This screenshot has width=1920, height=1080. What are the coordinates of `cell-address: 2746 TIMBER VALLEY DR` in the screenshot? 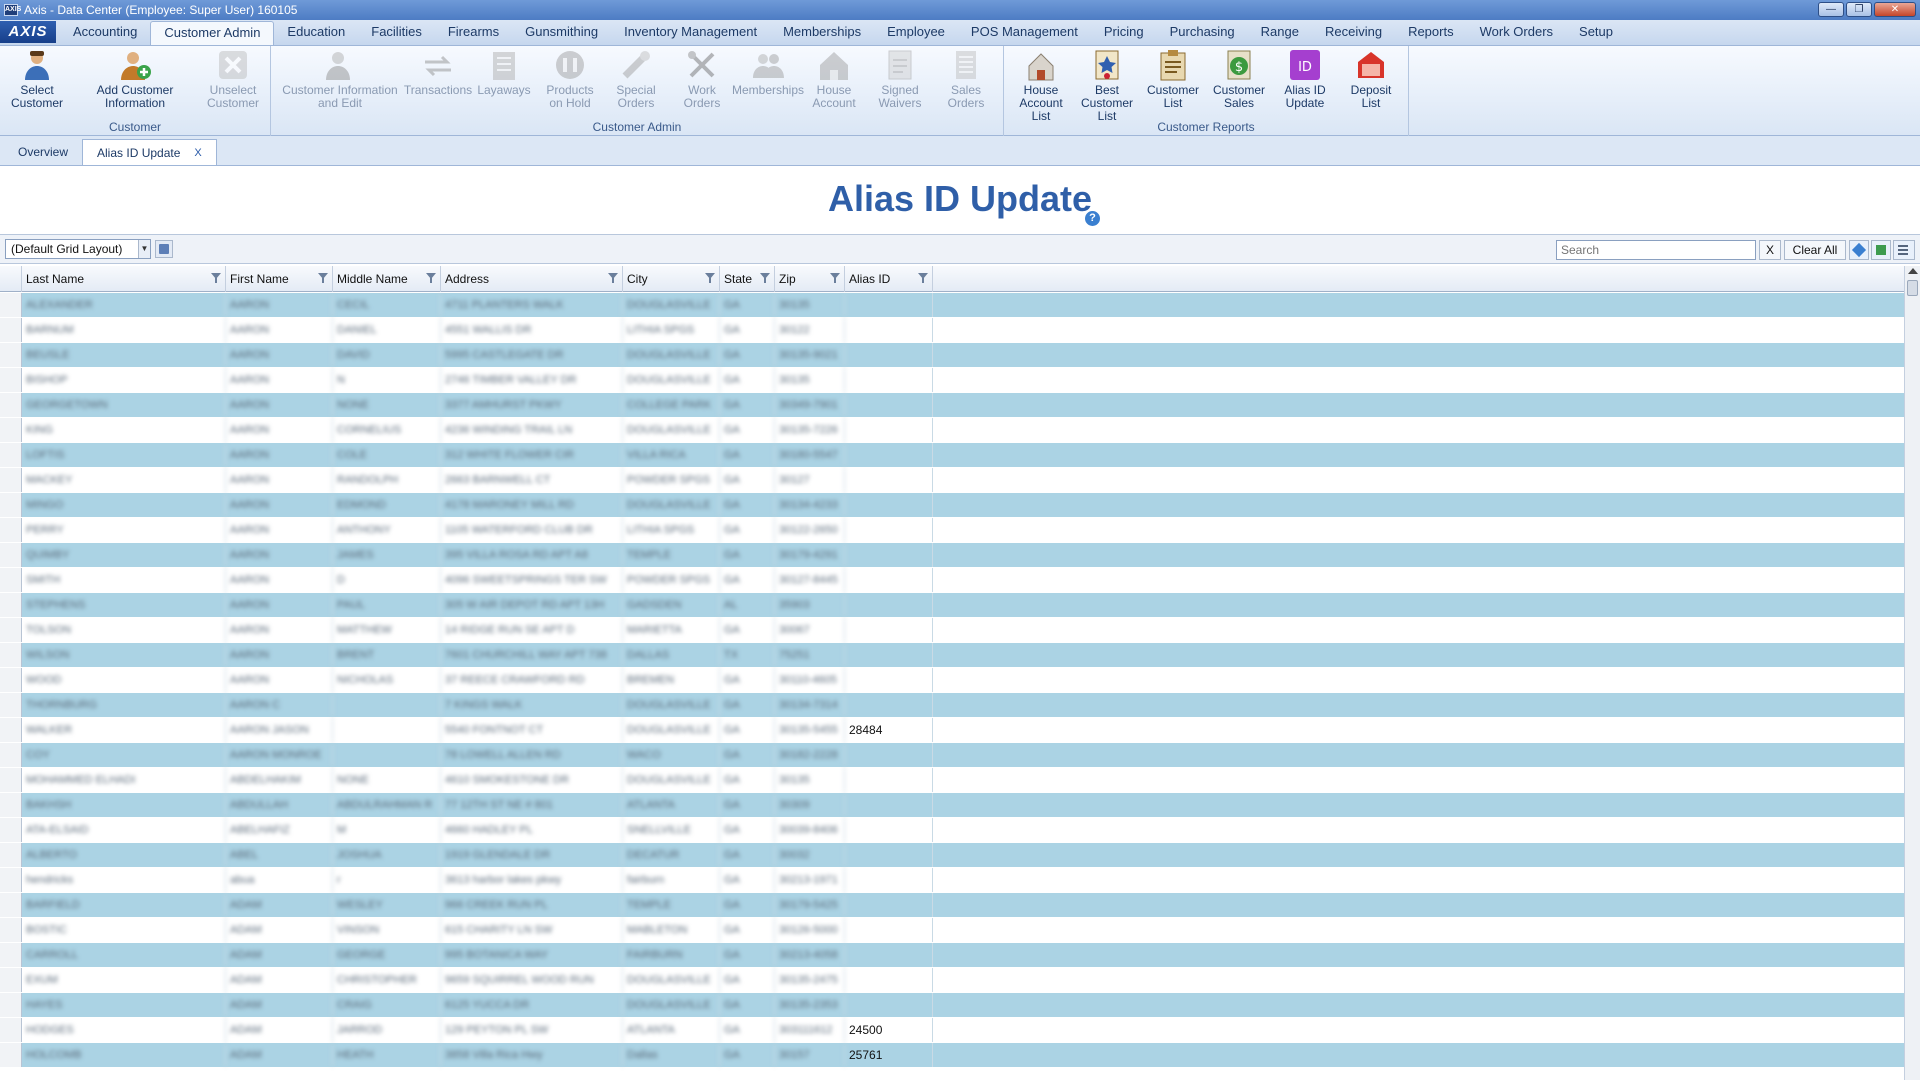 It's located at (532, 380).